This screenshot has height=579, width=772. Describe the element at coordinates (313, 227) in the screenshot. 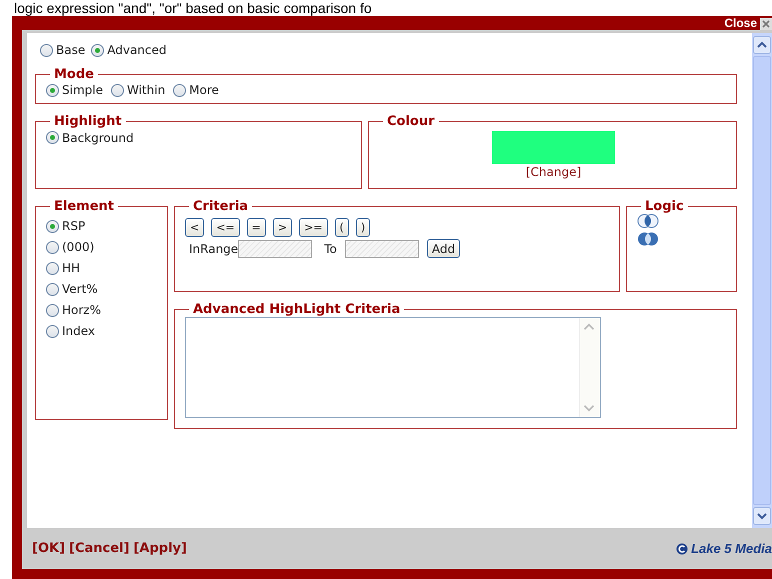

I see `operator-button: >=` at that location.